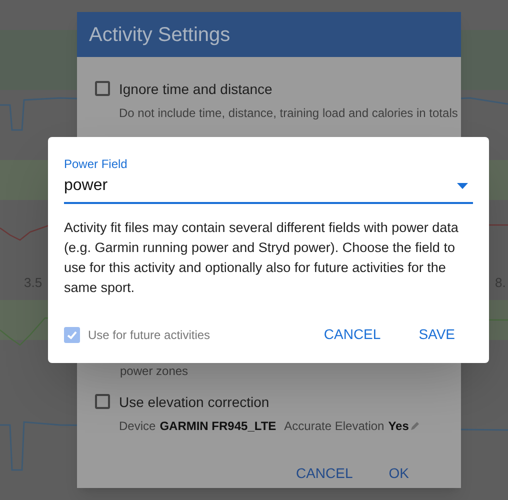 The width and height of the screenshot is (508, 500). I want to click on dialog-button: OK, so click(398, 473).